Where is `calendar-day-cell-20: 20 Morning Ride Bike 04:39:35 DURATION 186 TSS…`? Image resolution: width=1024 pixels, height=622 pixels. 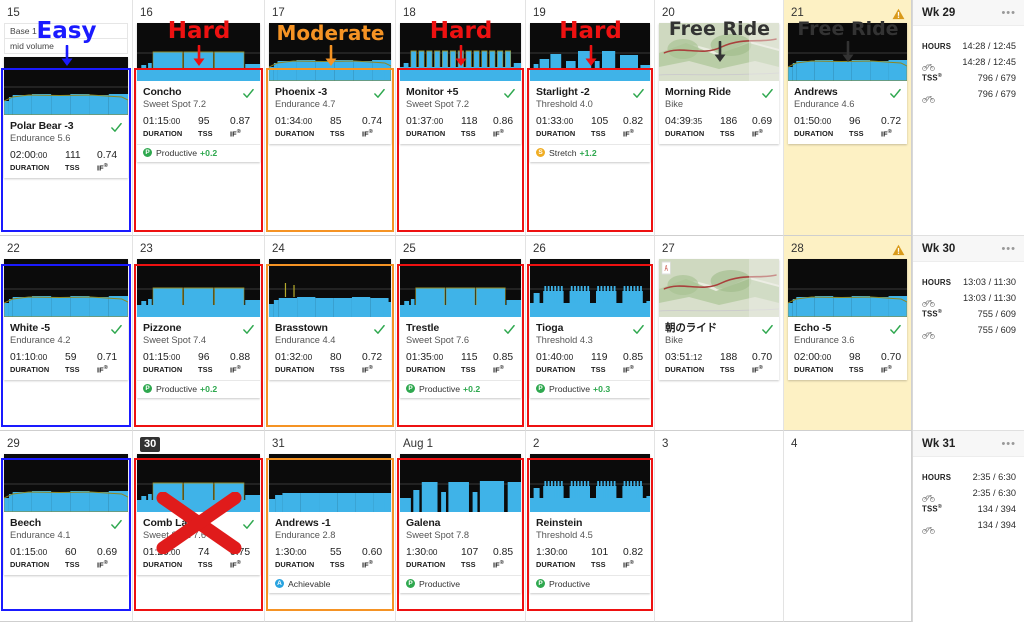
calendar-day-cell-20: 20 Morning Ride Bike 04:39:35 DURATION 186 TSS… is located at coordinates (719, 118).